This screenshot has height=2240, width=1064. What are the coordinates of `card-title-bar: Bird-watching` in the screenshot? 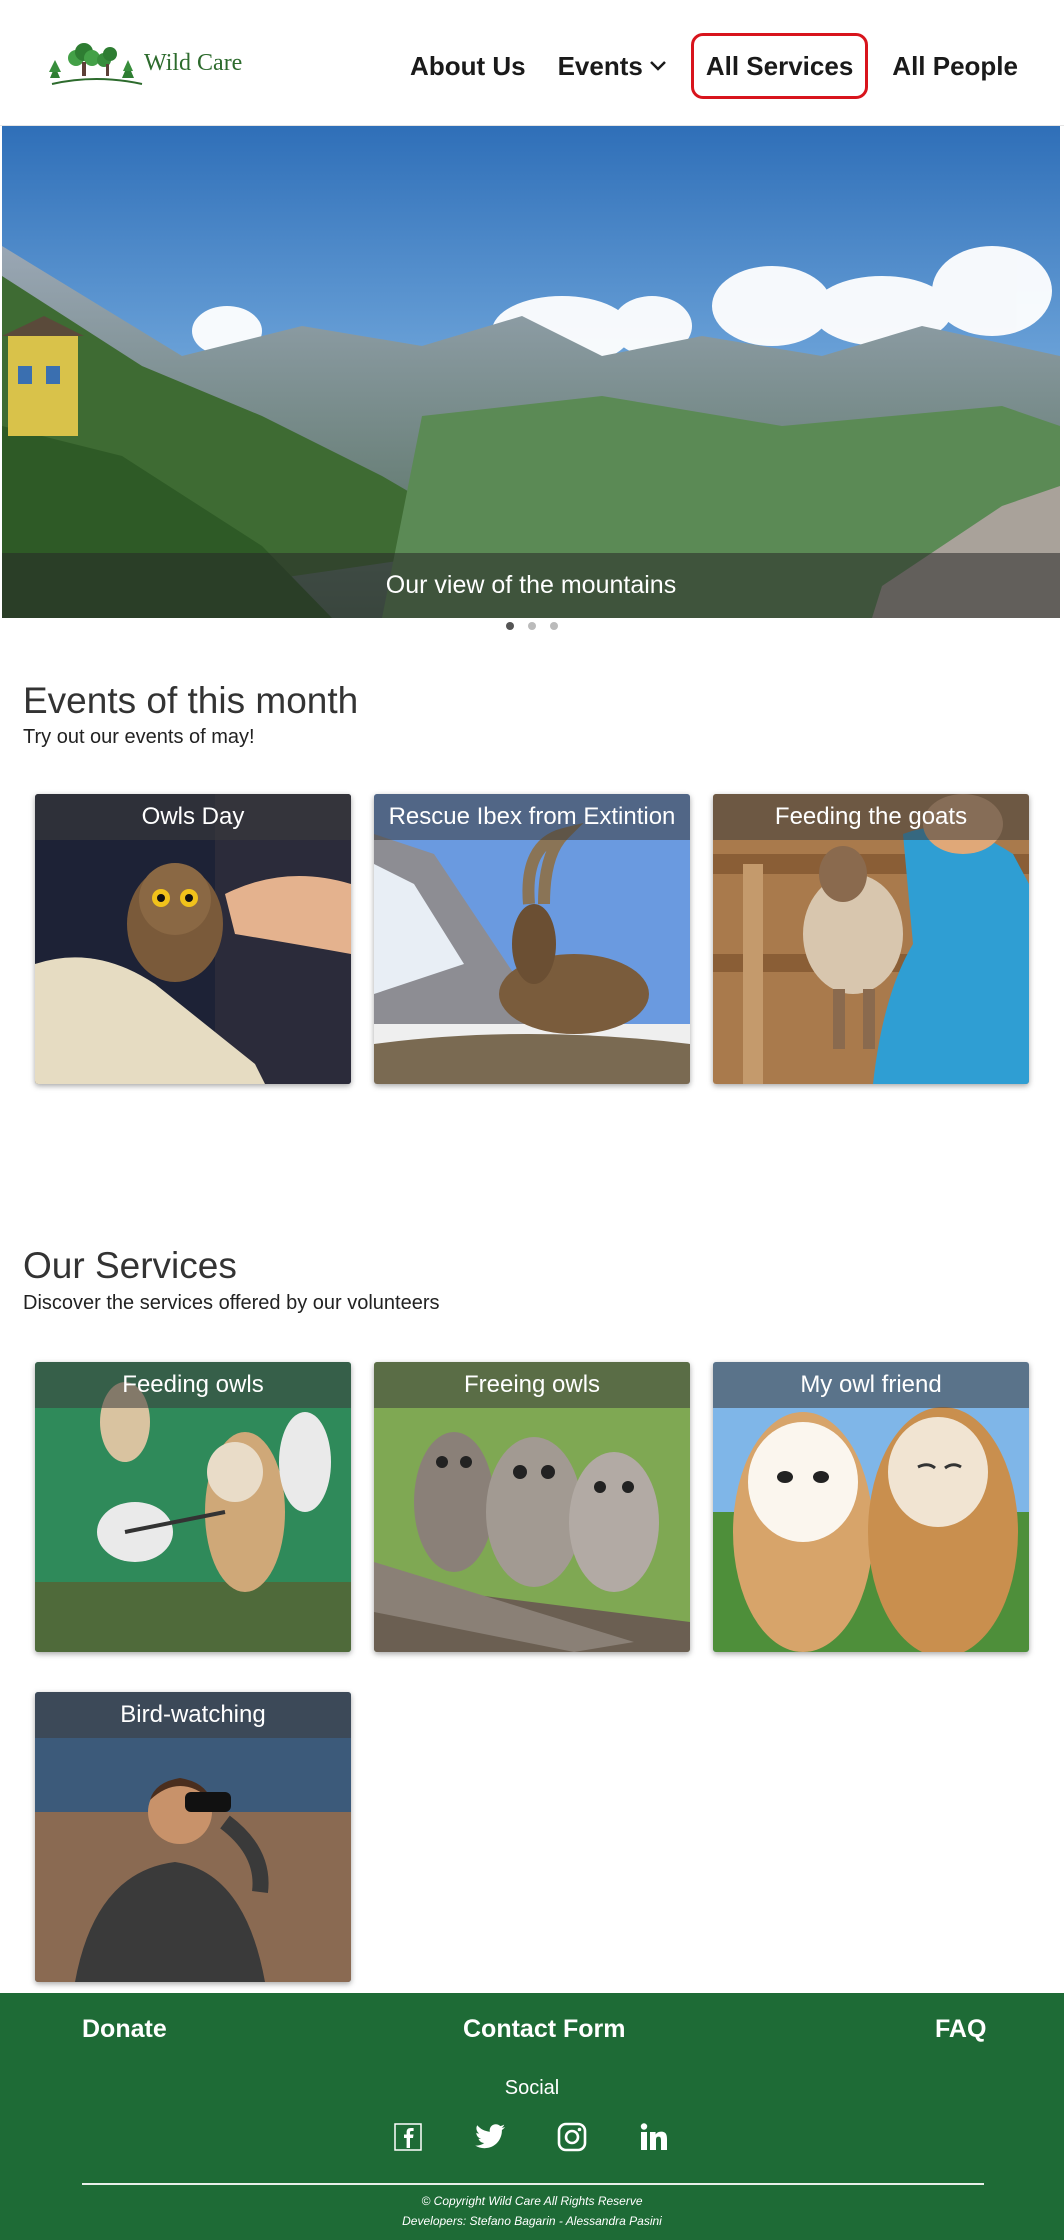 It's located at (193, 1715).